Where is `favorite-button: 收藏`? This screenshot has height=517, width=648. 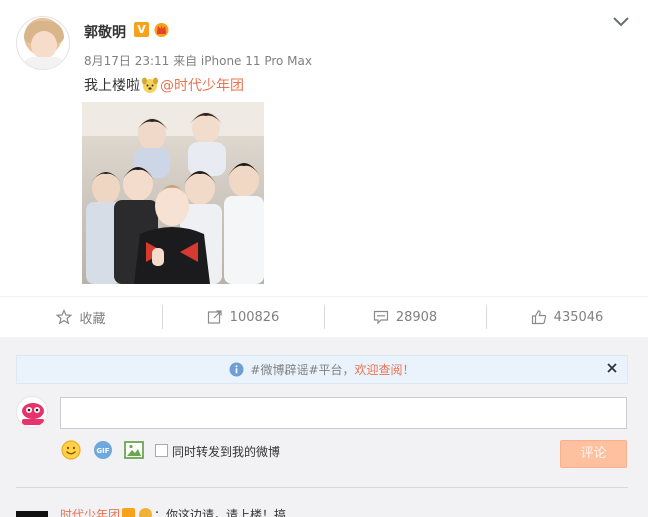 favorite-button: 收藏 is located at coordinates (81, 317).